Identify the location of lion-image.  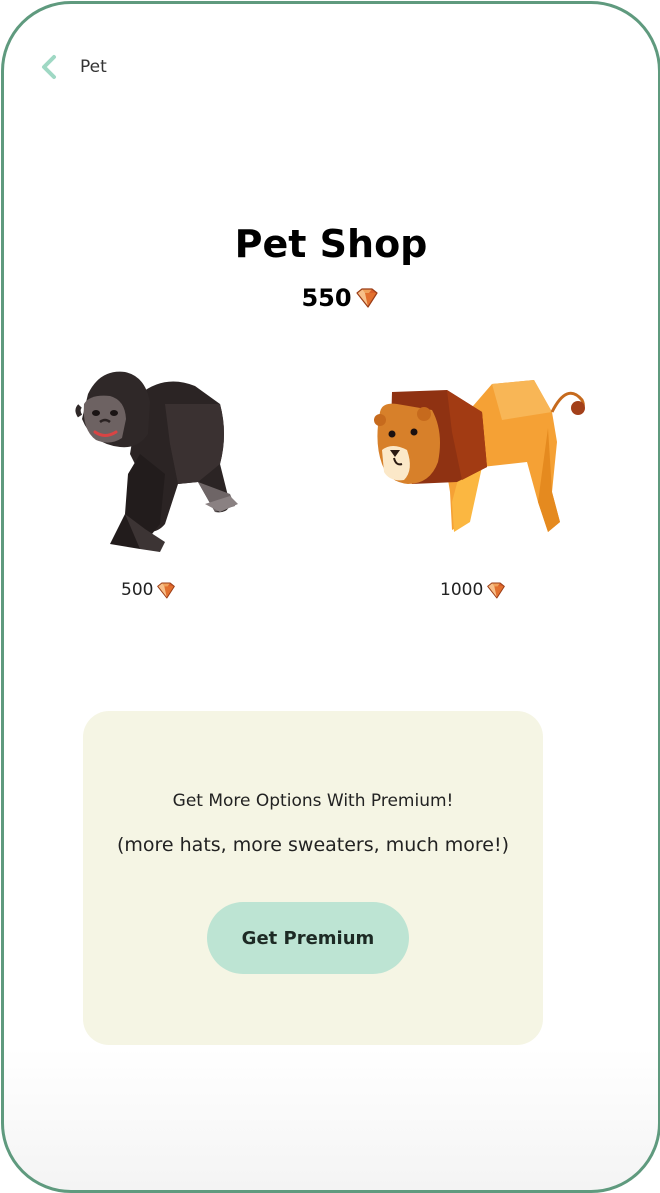
(479, 456).